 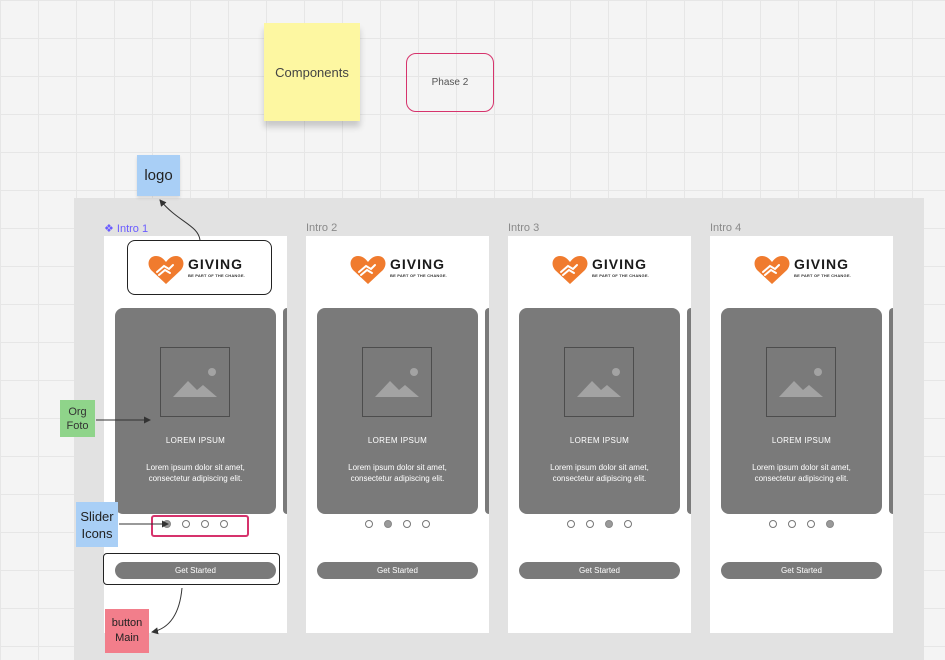 I want to click on arrow-button, so click(x=167, y=611).